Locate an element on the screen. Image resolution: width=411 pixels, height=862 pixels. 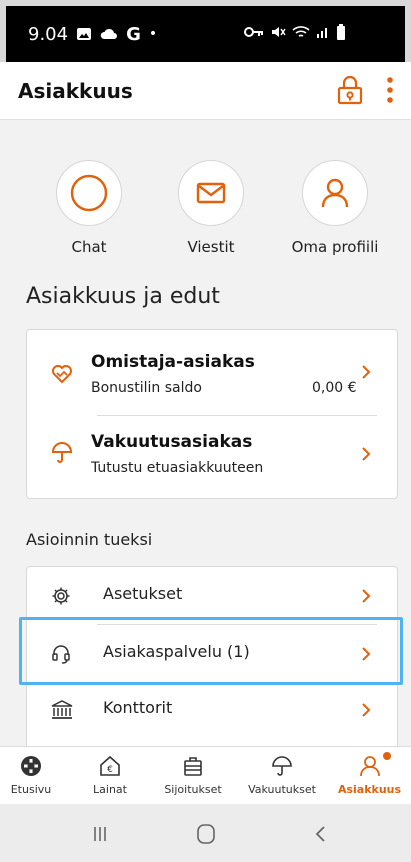
quick-action-messages: Viestit is located at coordinates (211, 208).